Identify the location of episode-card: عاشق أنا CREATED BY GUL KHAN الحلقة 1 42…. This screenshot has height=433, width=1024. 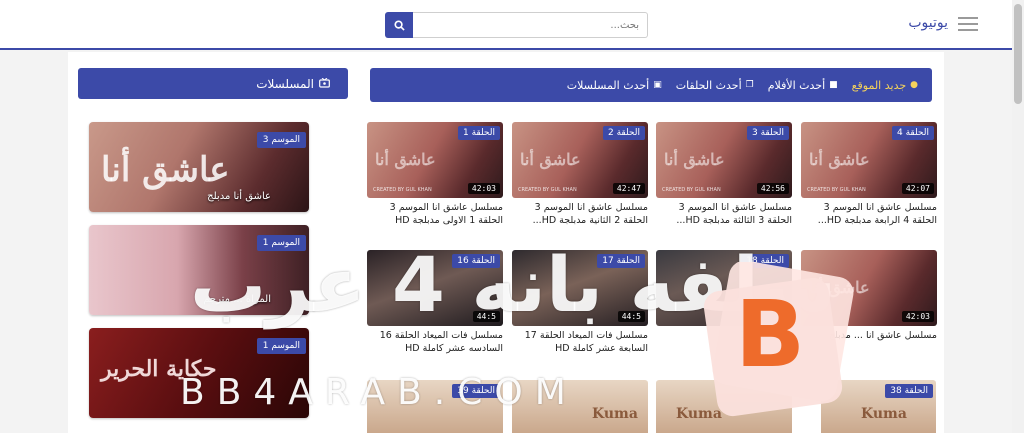
(435, 160).